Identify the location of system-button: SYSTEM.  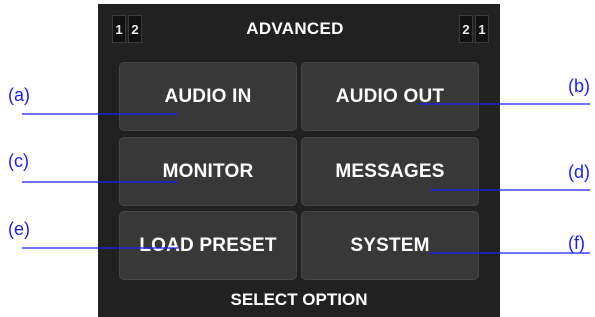
(390, 245).